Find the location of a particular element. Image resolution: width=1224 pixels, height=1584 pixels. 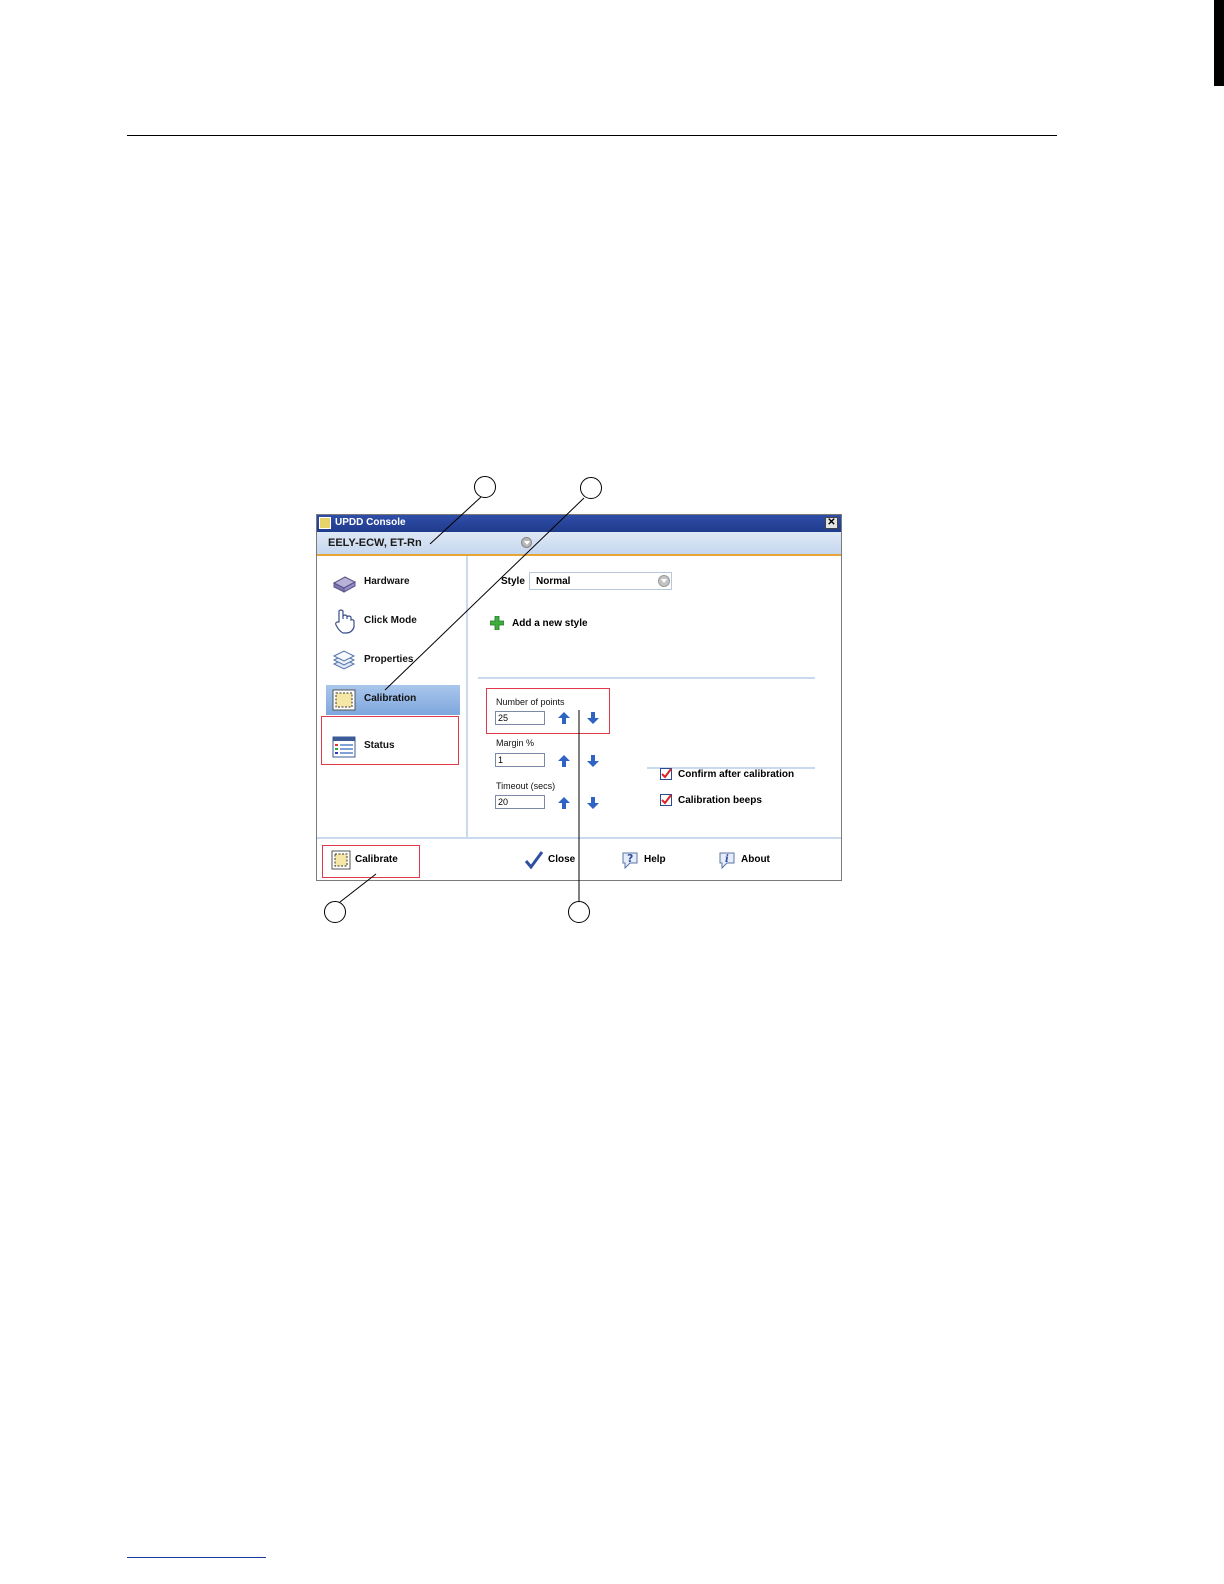

sidebar-item-label: Calibration is located at coordinates (390, 698).